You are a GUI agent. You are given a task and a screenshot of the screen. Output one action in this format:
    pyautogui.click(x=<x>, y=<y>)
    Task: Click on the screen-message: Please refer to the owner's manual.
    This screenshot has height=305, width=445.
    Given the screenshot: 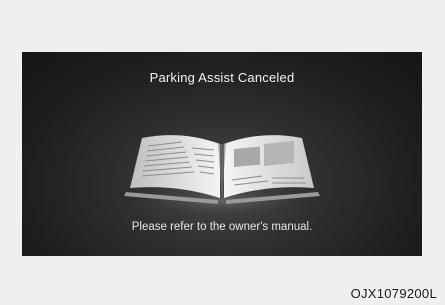 What is the action you would take?
    pyautogui.click(x=222, y=227)
    